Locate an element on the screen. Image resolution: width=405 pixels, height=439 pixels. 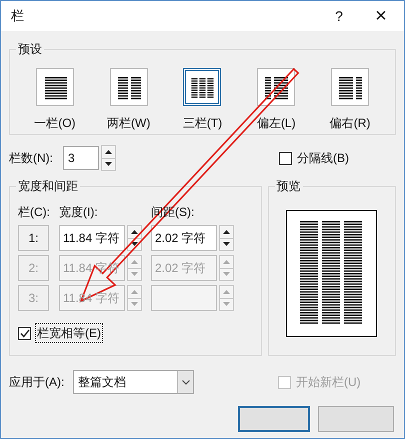
preset-label: 两栏(W) is located at coordinates (128, 123).